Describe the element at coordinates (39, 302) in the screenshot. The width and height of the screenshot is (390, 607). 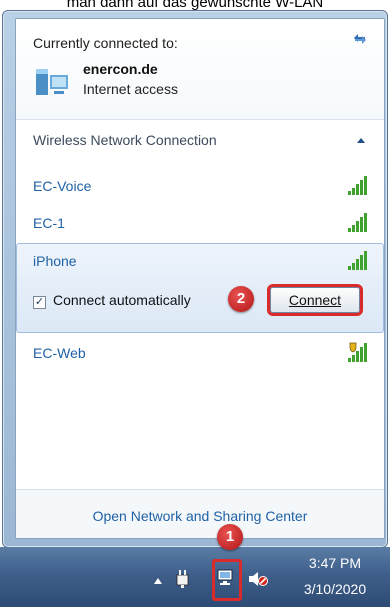
I see `connect-automatically-checkbox: ✓` at that location.